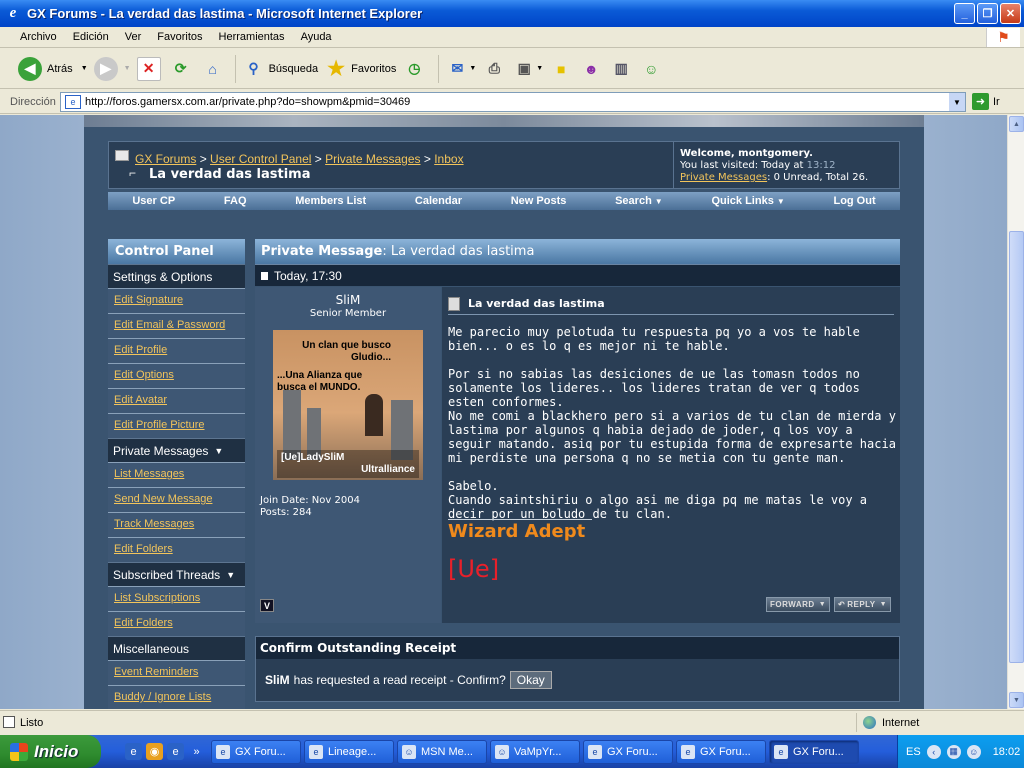  I want to click on refresh-icon: ⟳, so click(181, 69).